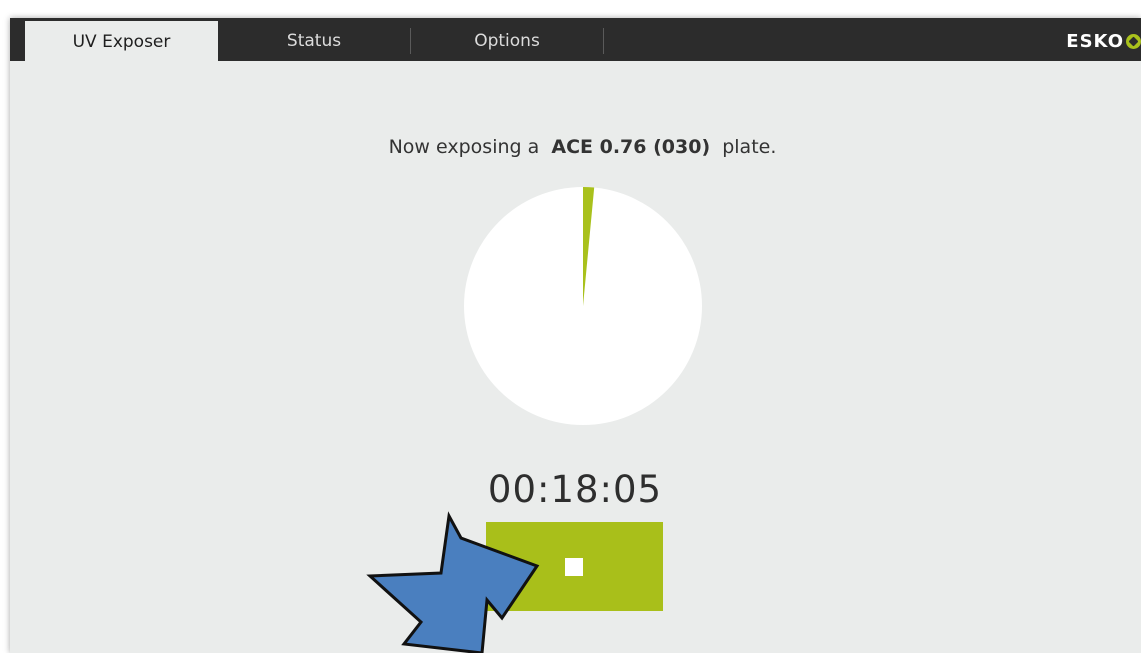 The image size is (1141, 653). I want to click on exposure-timer: 00:18:05, so click(575, 489).